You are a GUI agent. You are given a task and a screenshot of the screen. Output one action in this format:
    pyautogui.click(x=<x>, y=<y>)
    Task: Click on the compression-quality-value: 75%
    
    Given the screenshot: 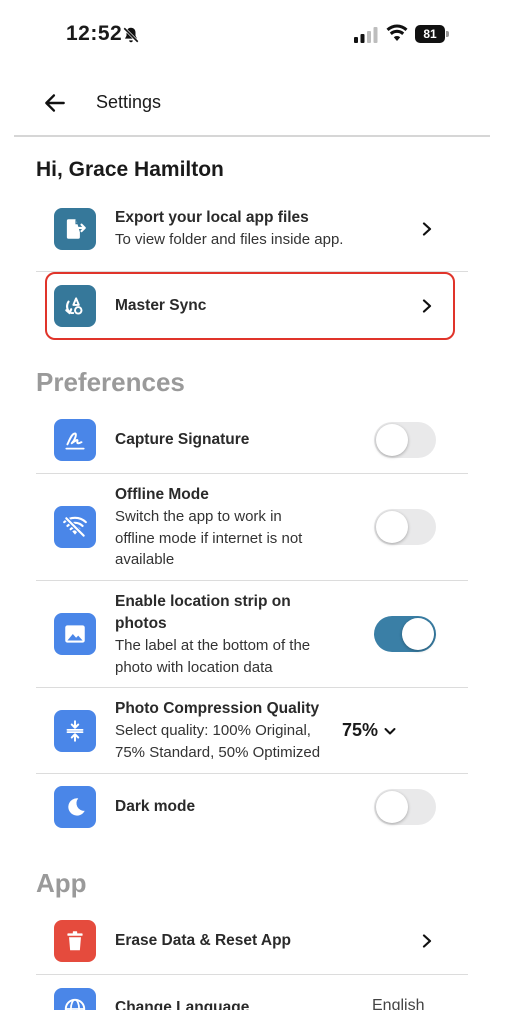 What is the action you would take?
    pyautogui.click(x=360, y=730)
    